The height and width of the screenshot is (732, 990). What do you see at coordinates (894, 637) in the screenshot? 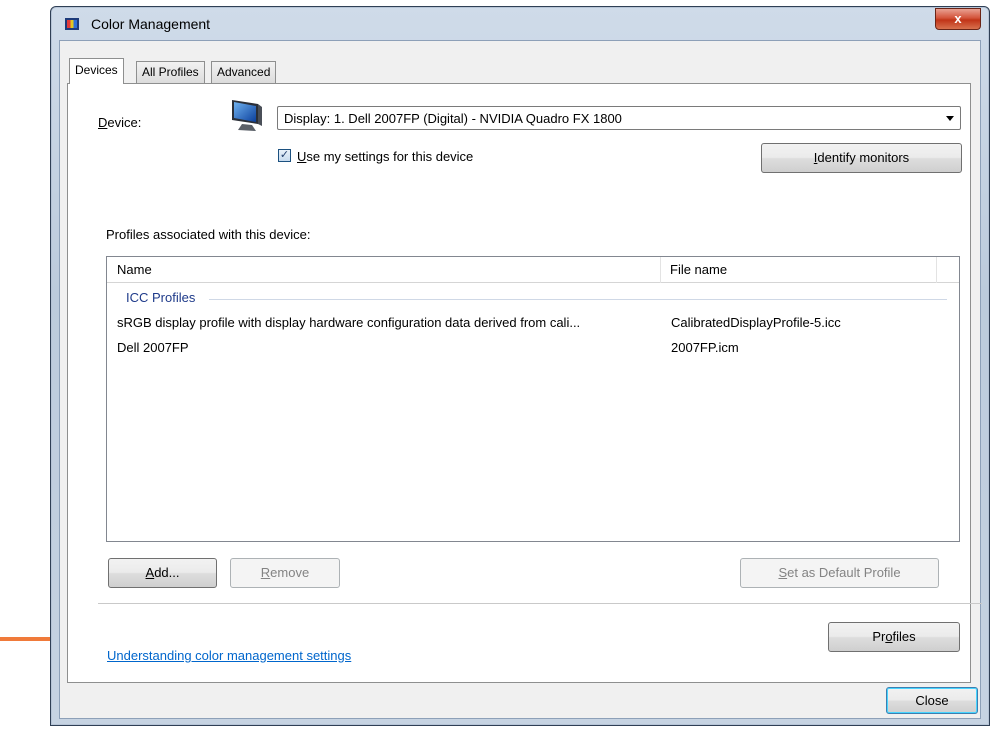
I see `profiles-button: Profiles` at bounding box center [894, 637].